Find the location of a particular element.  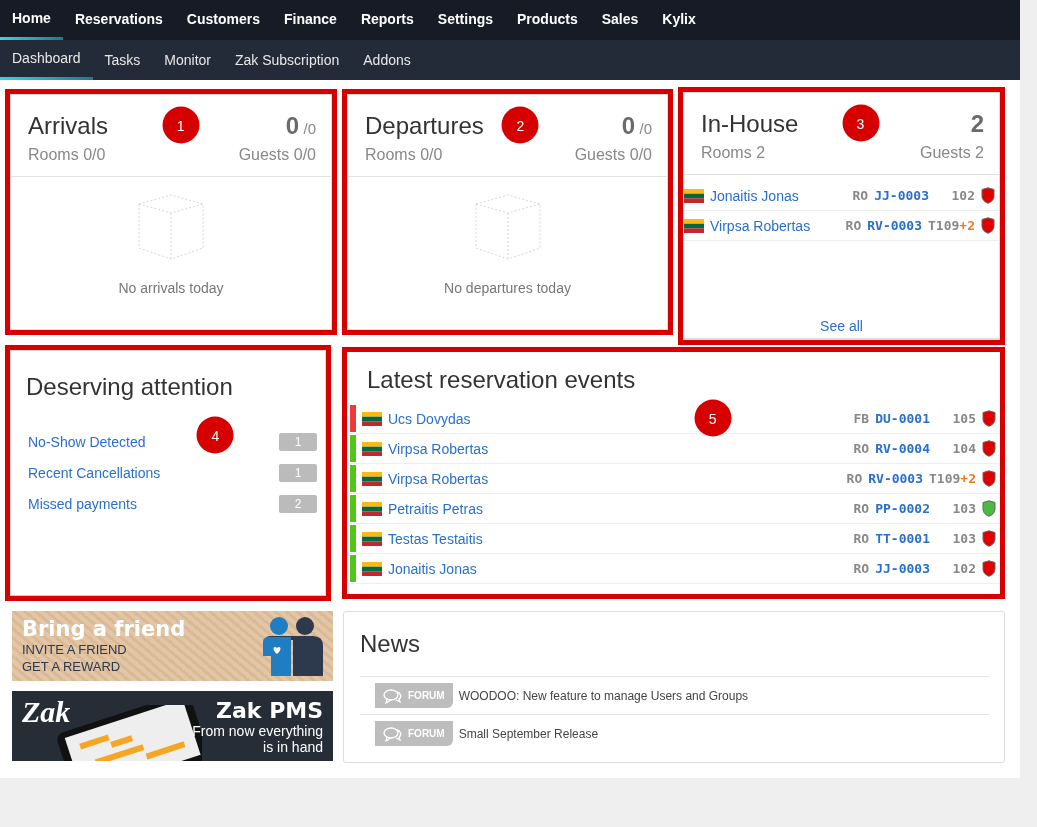

nav-tab: Sales is located at coordinates (620, 20).